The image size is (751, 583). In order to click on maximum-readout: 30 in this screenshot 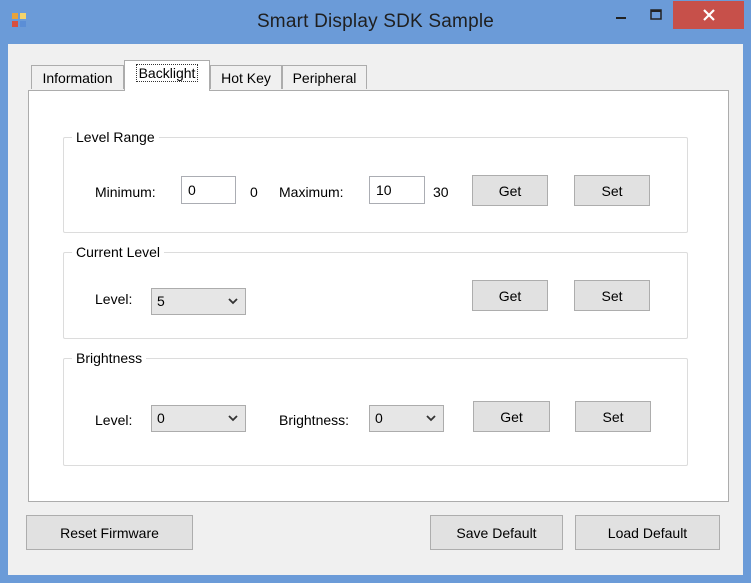, I will do `click(441, 192)`.